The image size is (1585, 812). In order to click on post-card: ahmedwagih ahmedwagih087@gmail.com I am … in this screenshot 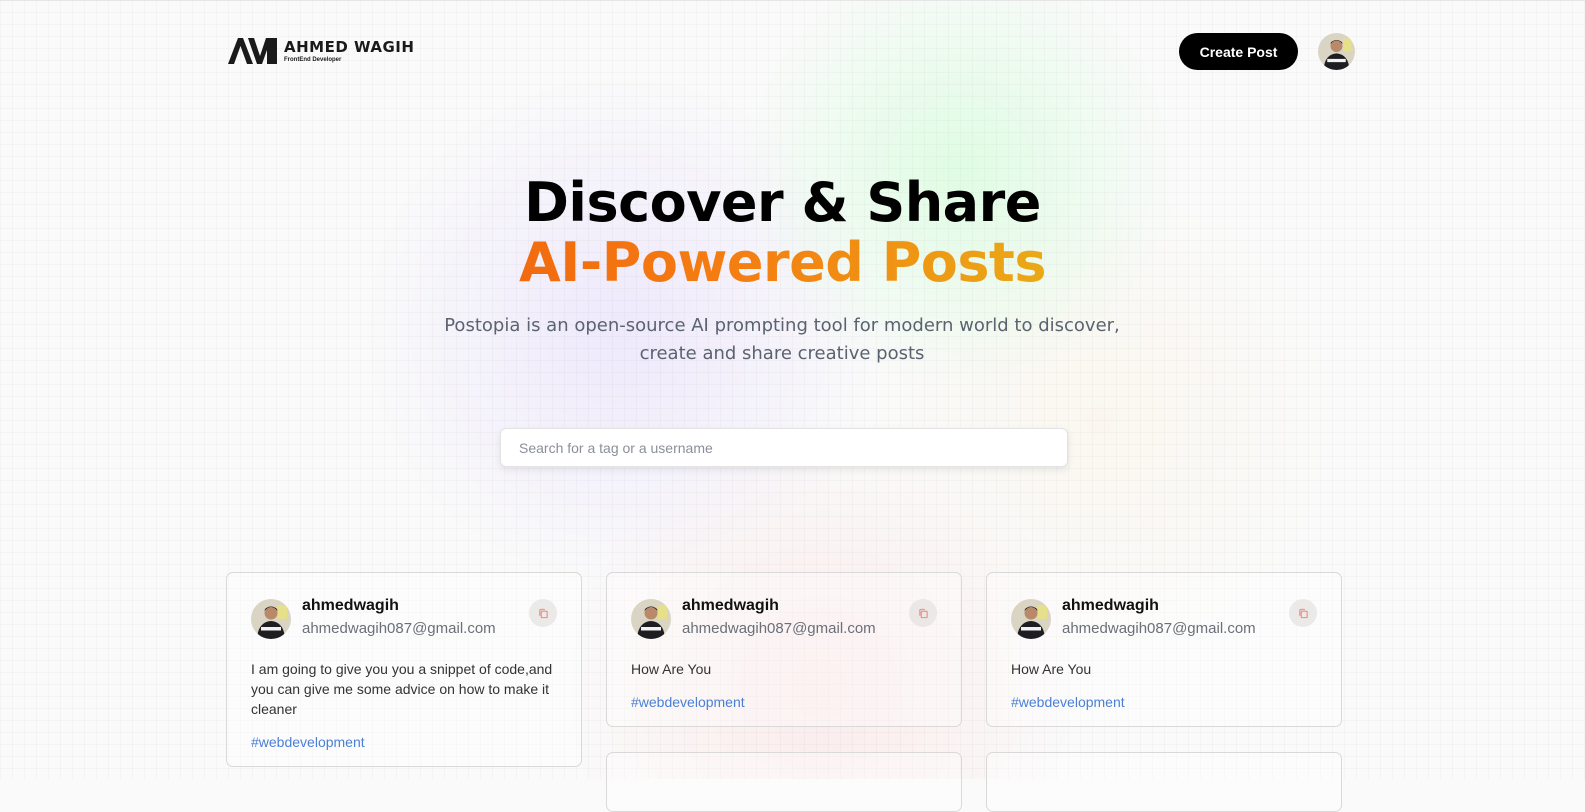, I will do `click(404, 669)`.